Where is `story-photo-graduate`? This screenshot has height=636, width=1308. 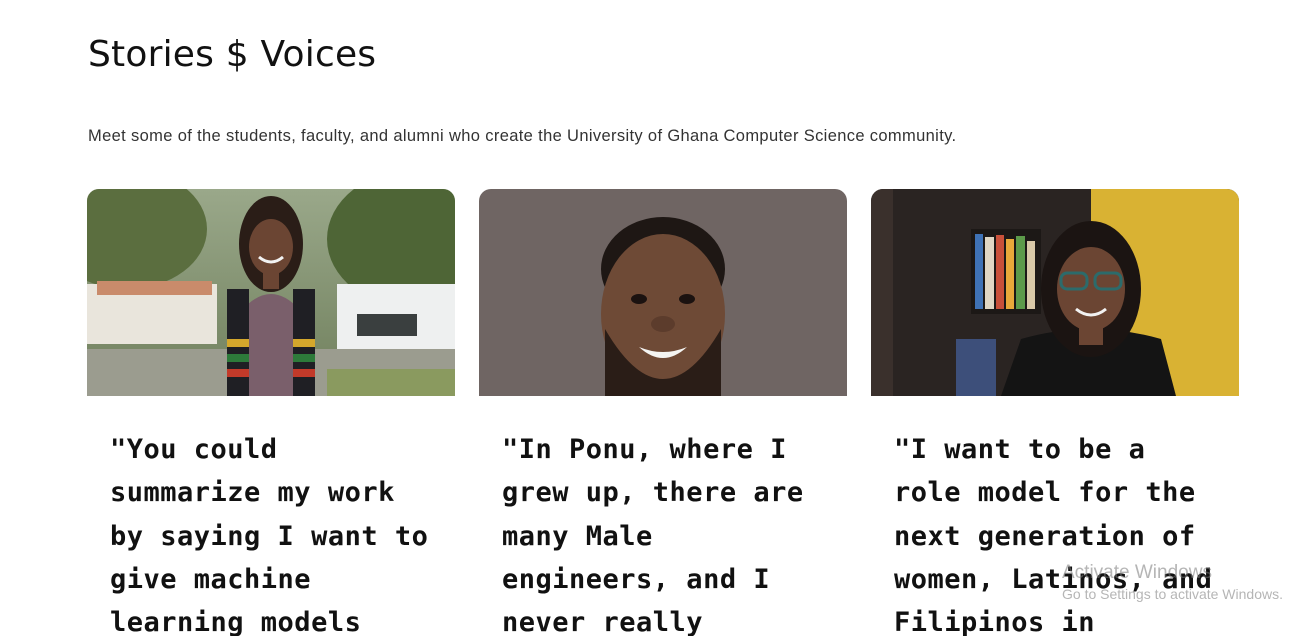
story-photo-graduate is located at coordinates (271, 292).